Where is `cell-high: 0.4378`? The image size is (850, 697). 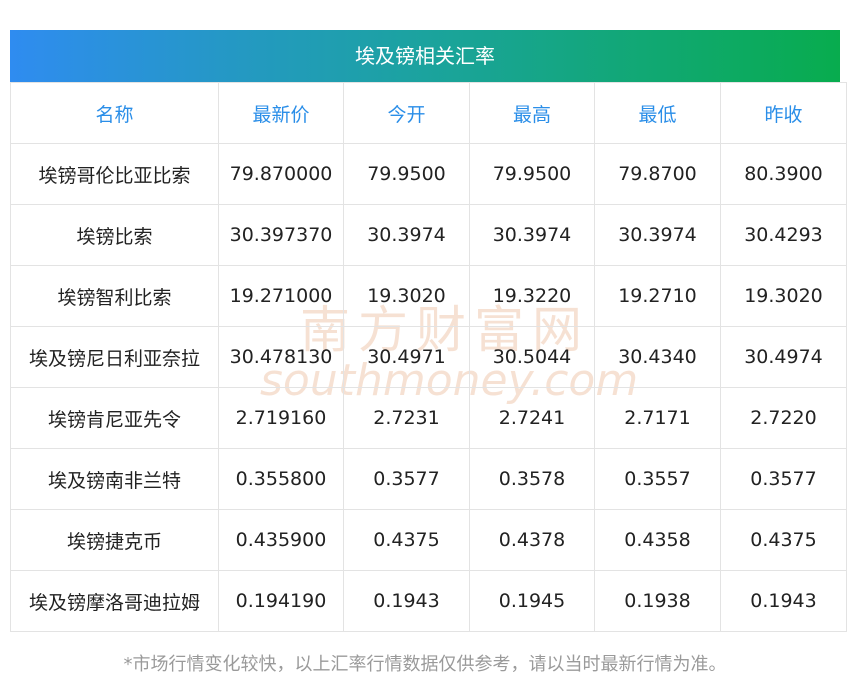
cell-high: 0.4378 is located at coordinates (532, 540).